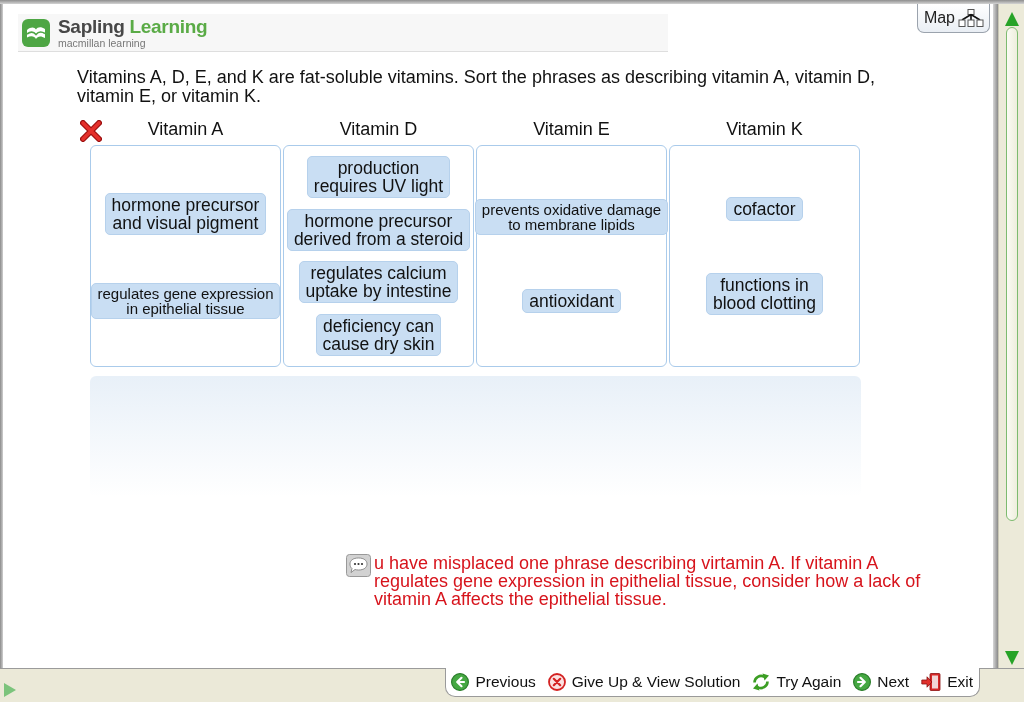  I want to click on scroll-up-arrow-icon, so click(1011, 19).